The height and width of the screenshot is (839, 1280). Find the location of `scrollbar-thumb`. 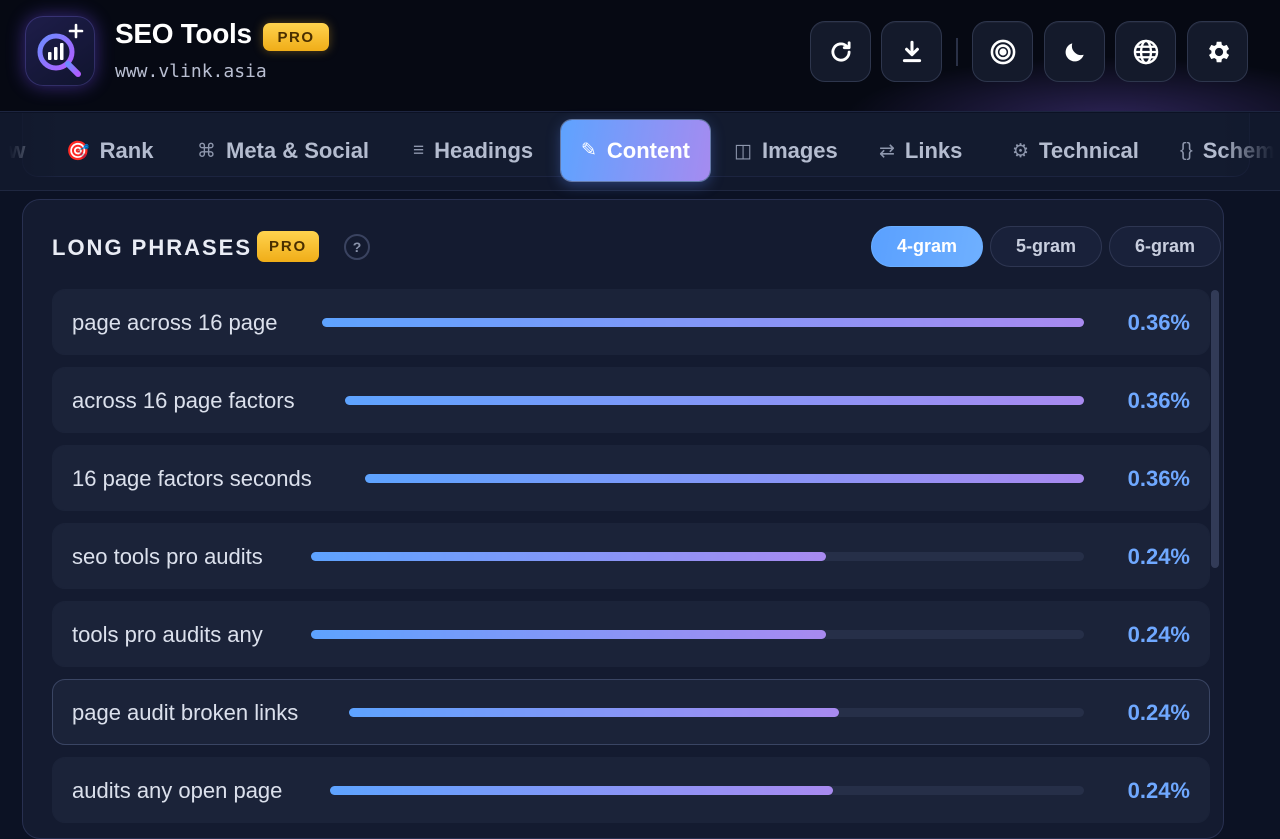

scrollbar-thumb is located at coordinates (1215, 429).